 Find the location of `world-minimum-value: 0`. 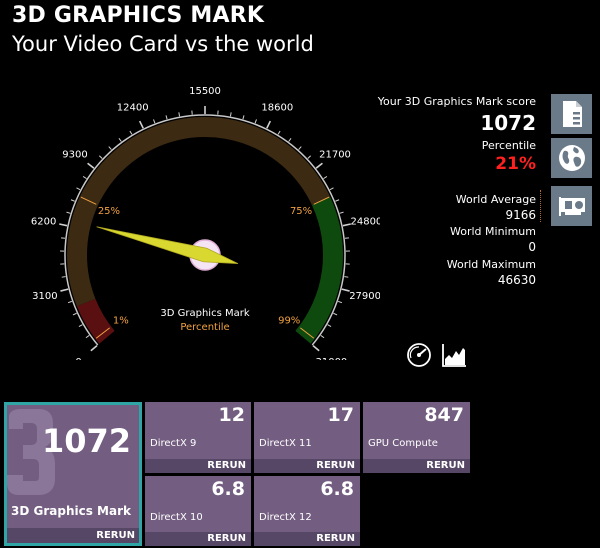

world-minimum-value: 0 is located at coordinates (532, 247).